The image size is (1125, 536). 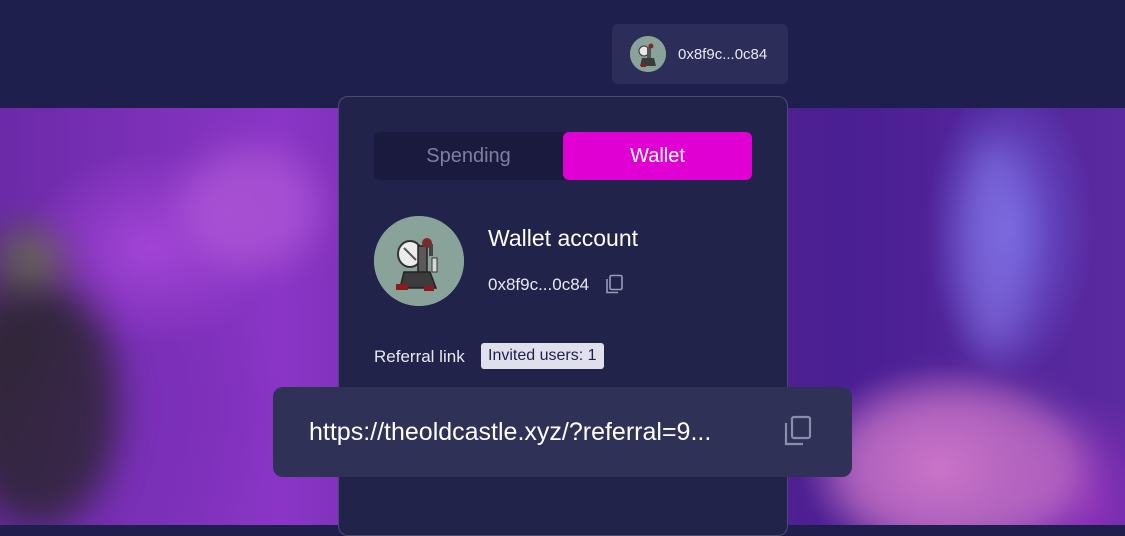 I want to click on tab-switcher: Spending Wallet, so click(x=563, y=156).